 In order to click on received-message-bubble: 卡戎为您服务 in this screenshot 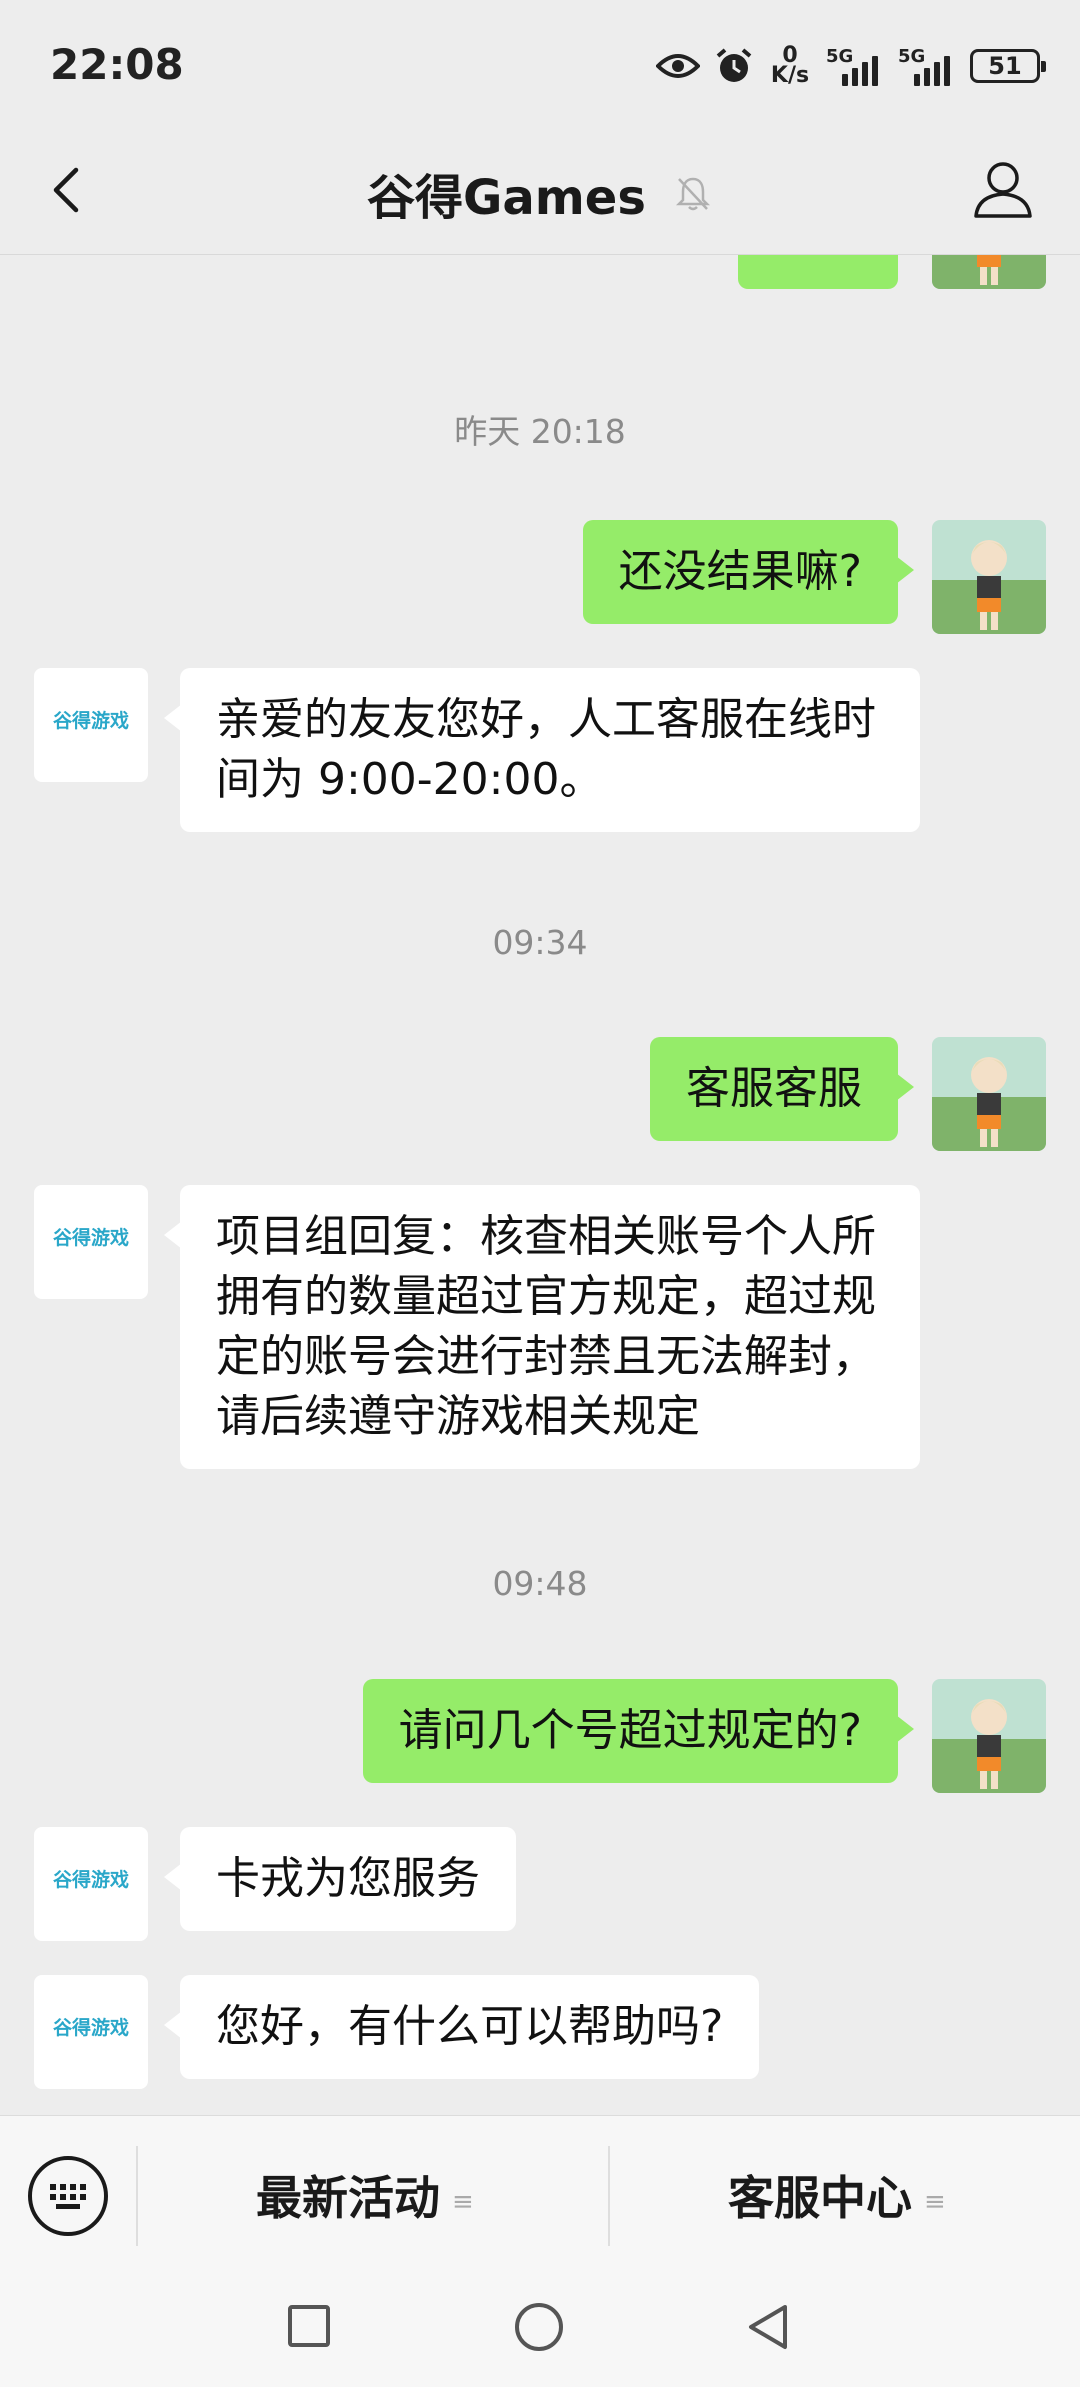, I will do `click(340, 1879)`.